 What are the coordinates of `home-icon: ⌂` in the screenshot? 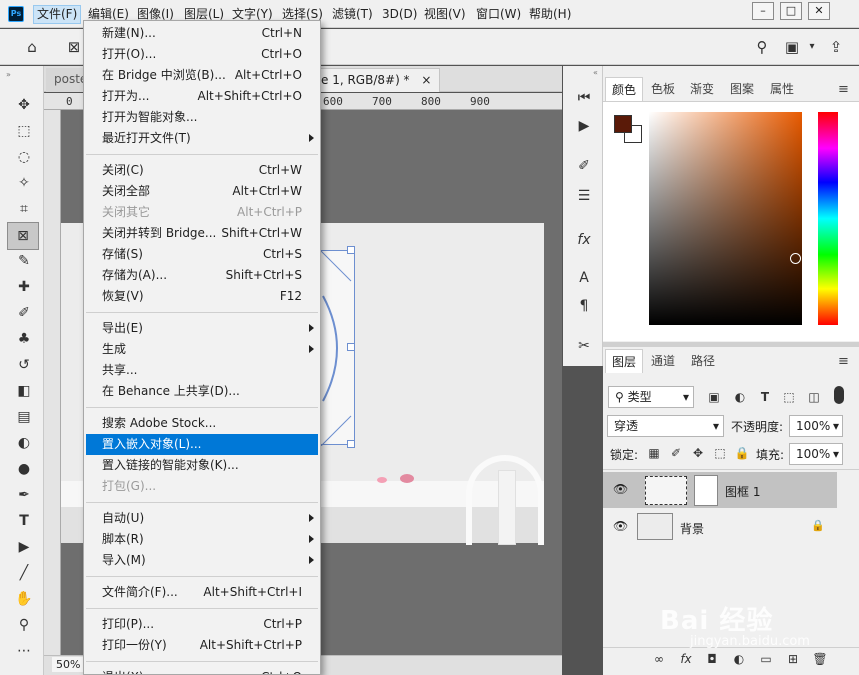 It's located at (32, 47).